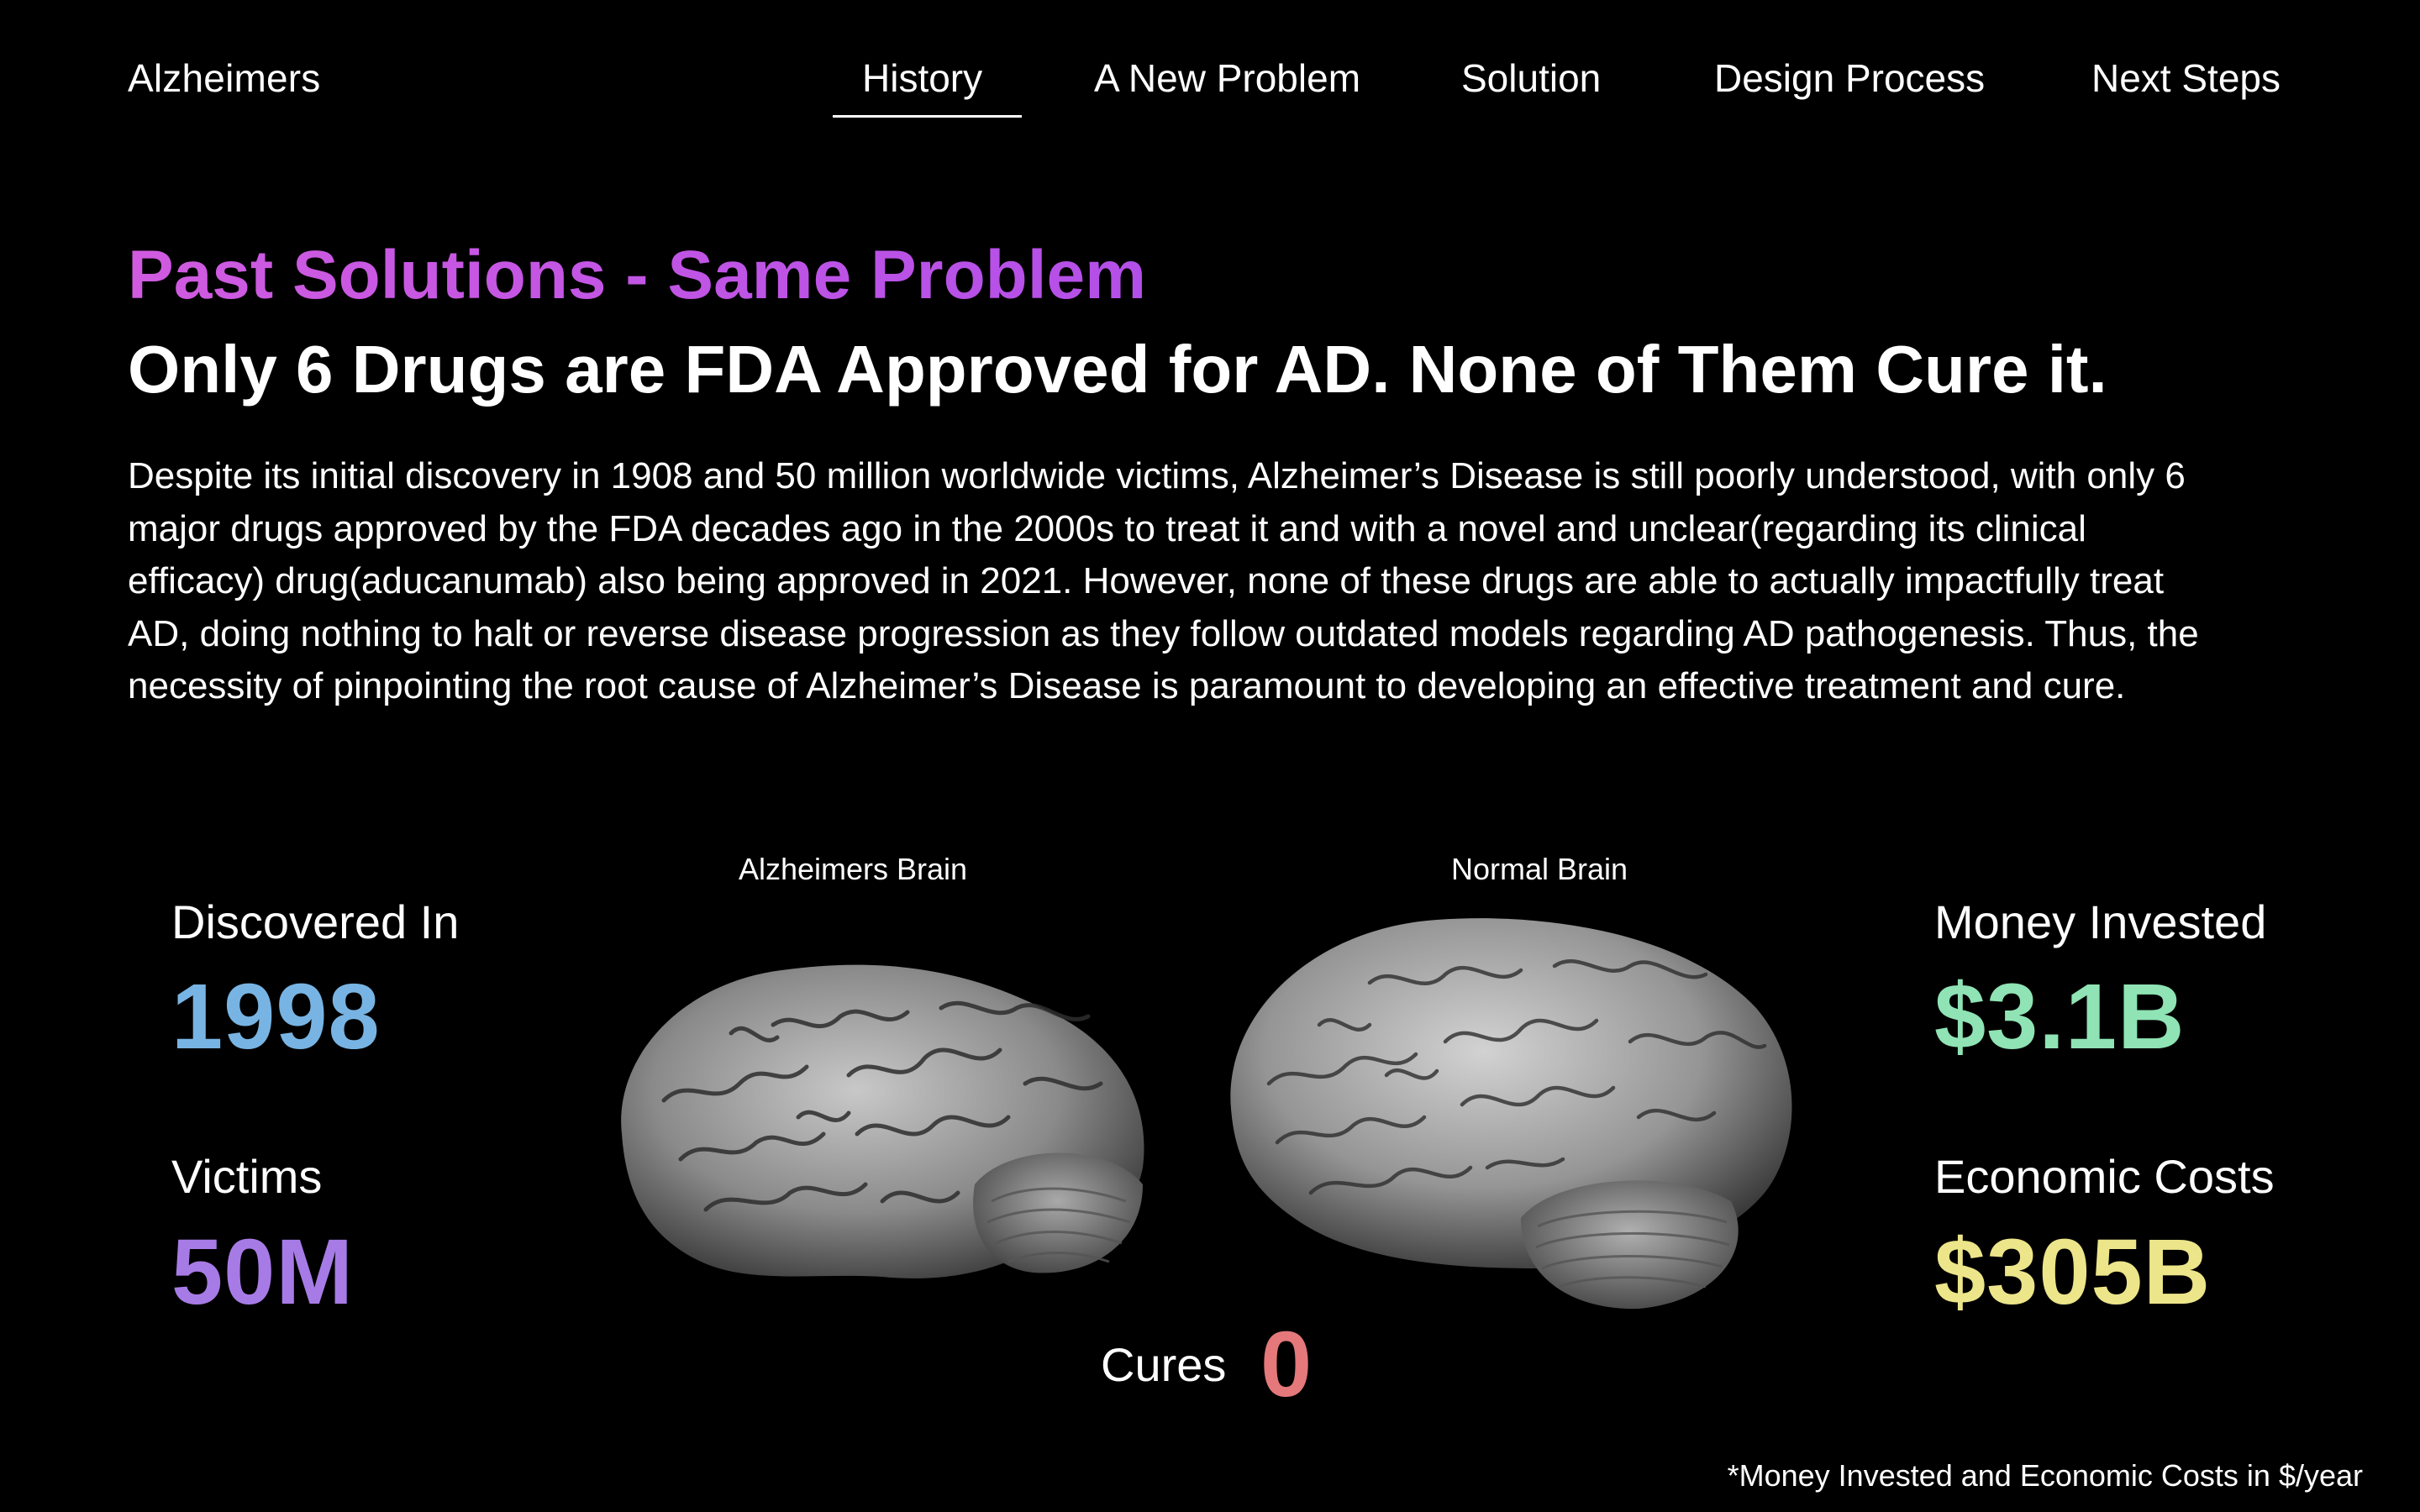  What do you see at coordinates (1286, 1364) in the screenshot?
I see `stat-cures-value: 0` at bounding box center [1286, 1364].